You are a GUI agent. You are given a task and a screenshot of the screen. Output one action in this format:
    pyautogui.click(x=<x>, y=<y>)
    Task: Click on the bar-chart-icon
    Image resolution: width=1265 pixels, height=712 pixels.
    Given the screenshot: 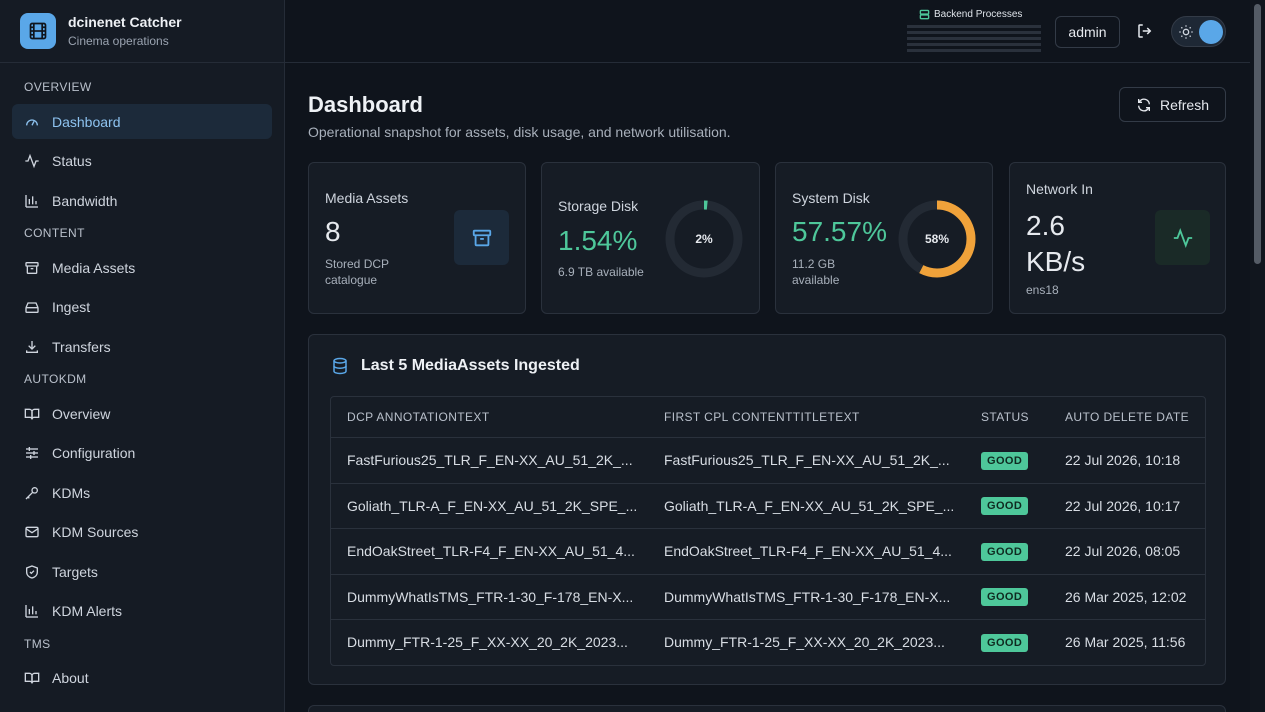 What is the action you would take?
    pyautogui.click(x=31, y=611)
    